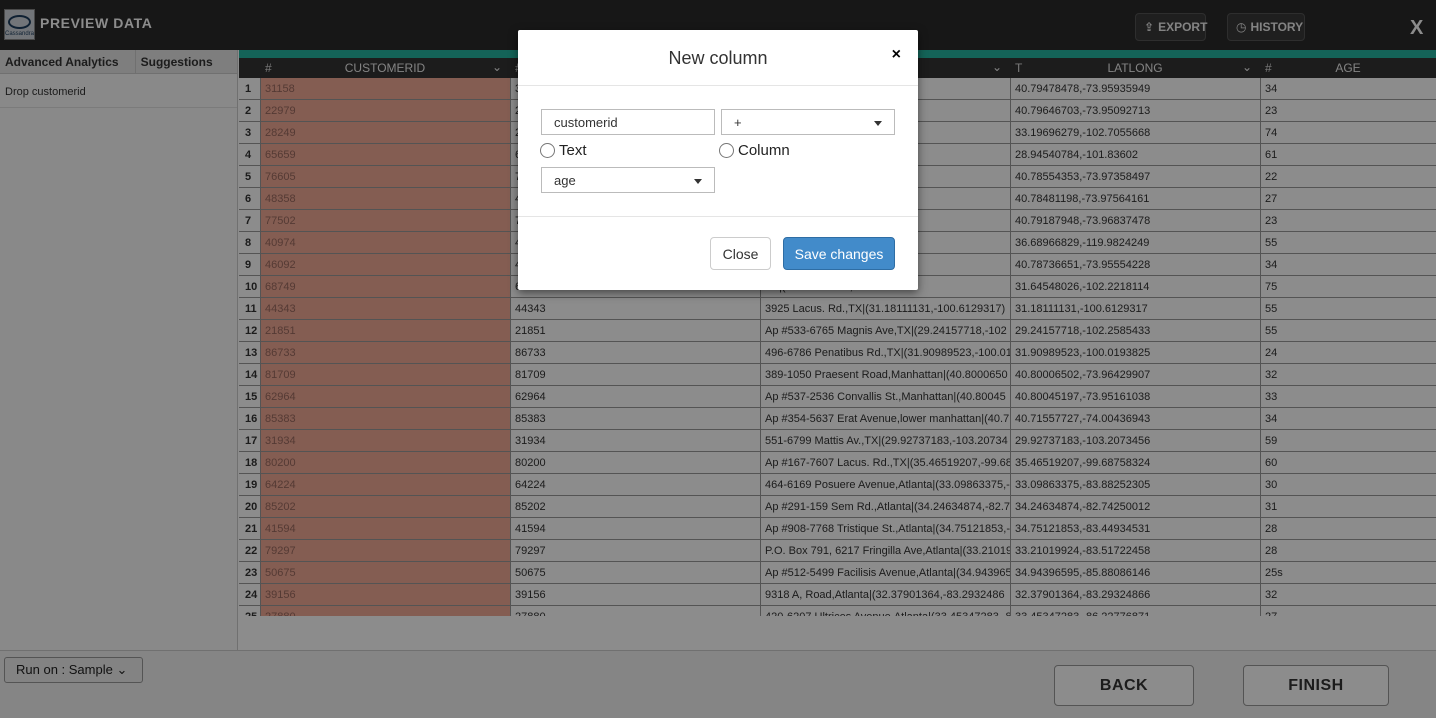 This screenshot has height=718, width=1436. I want to click on radio-column-label: Column, so click(764, 150).